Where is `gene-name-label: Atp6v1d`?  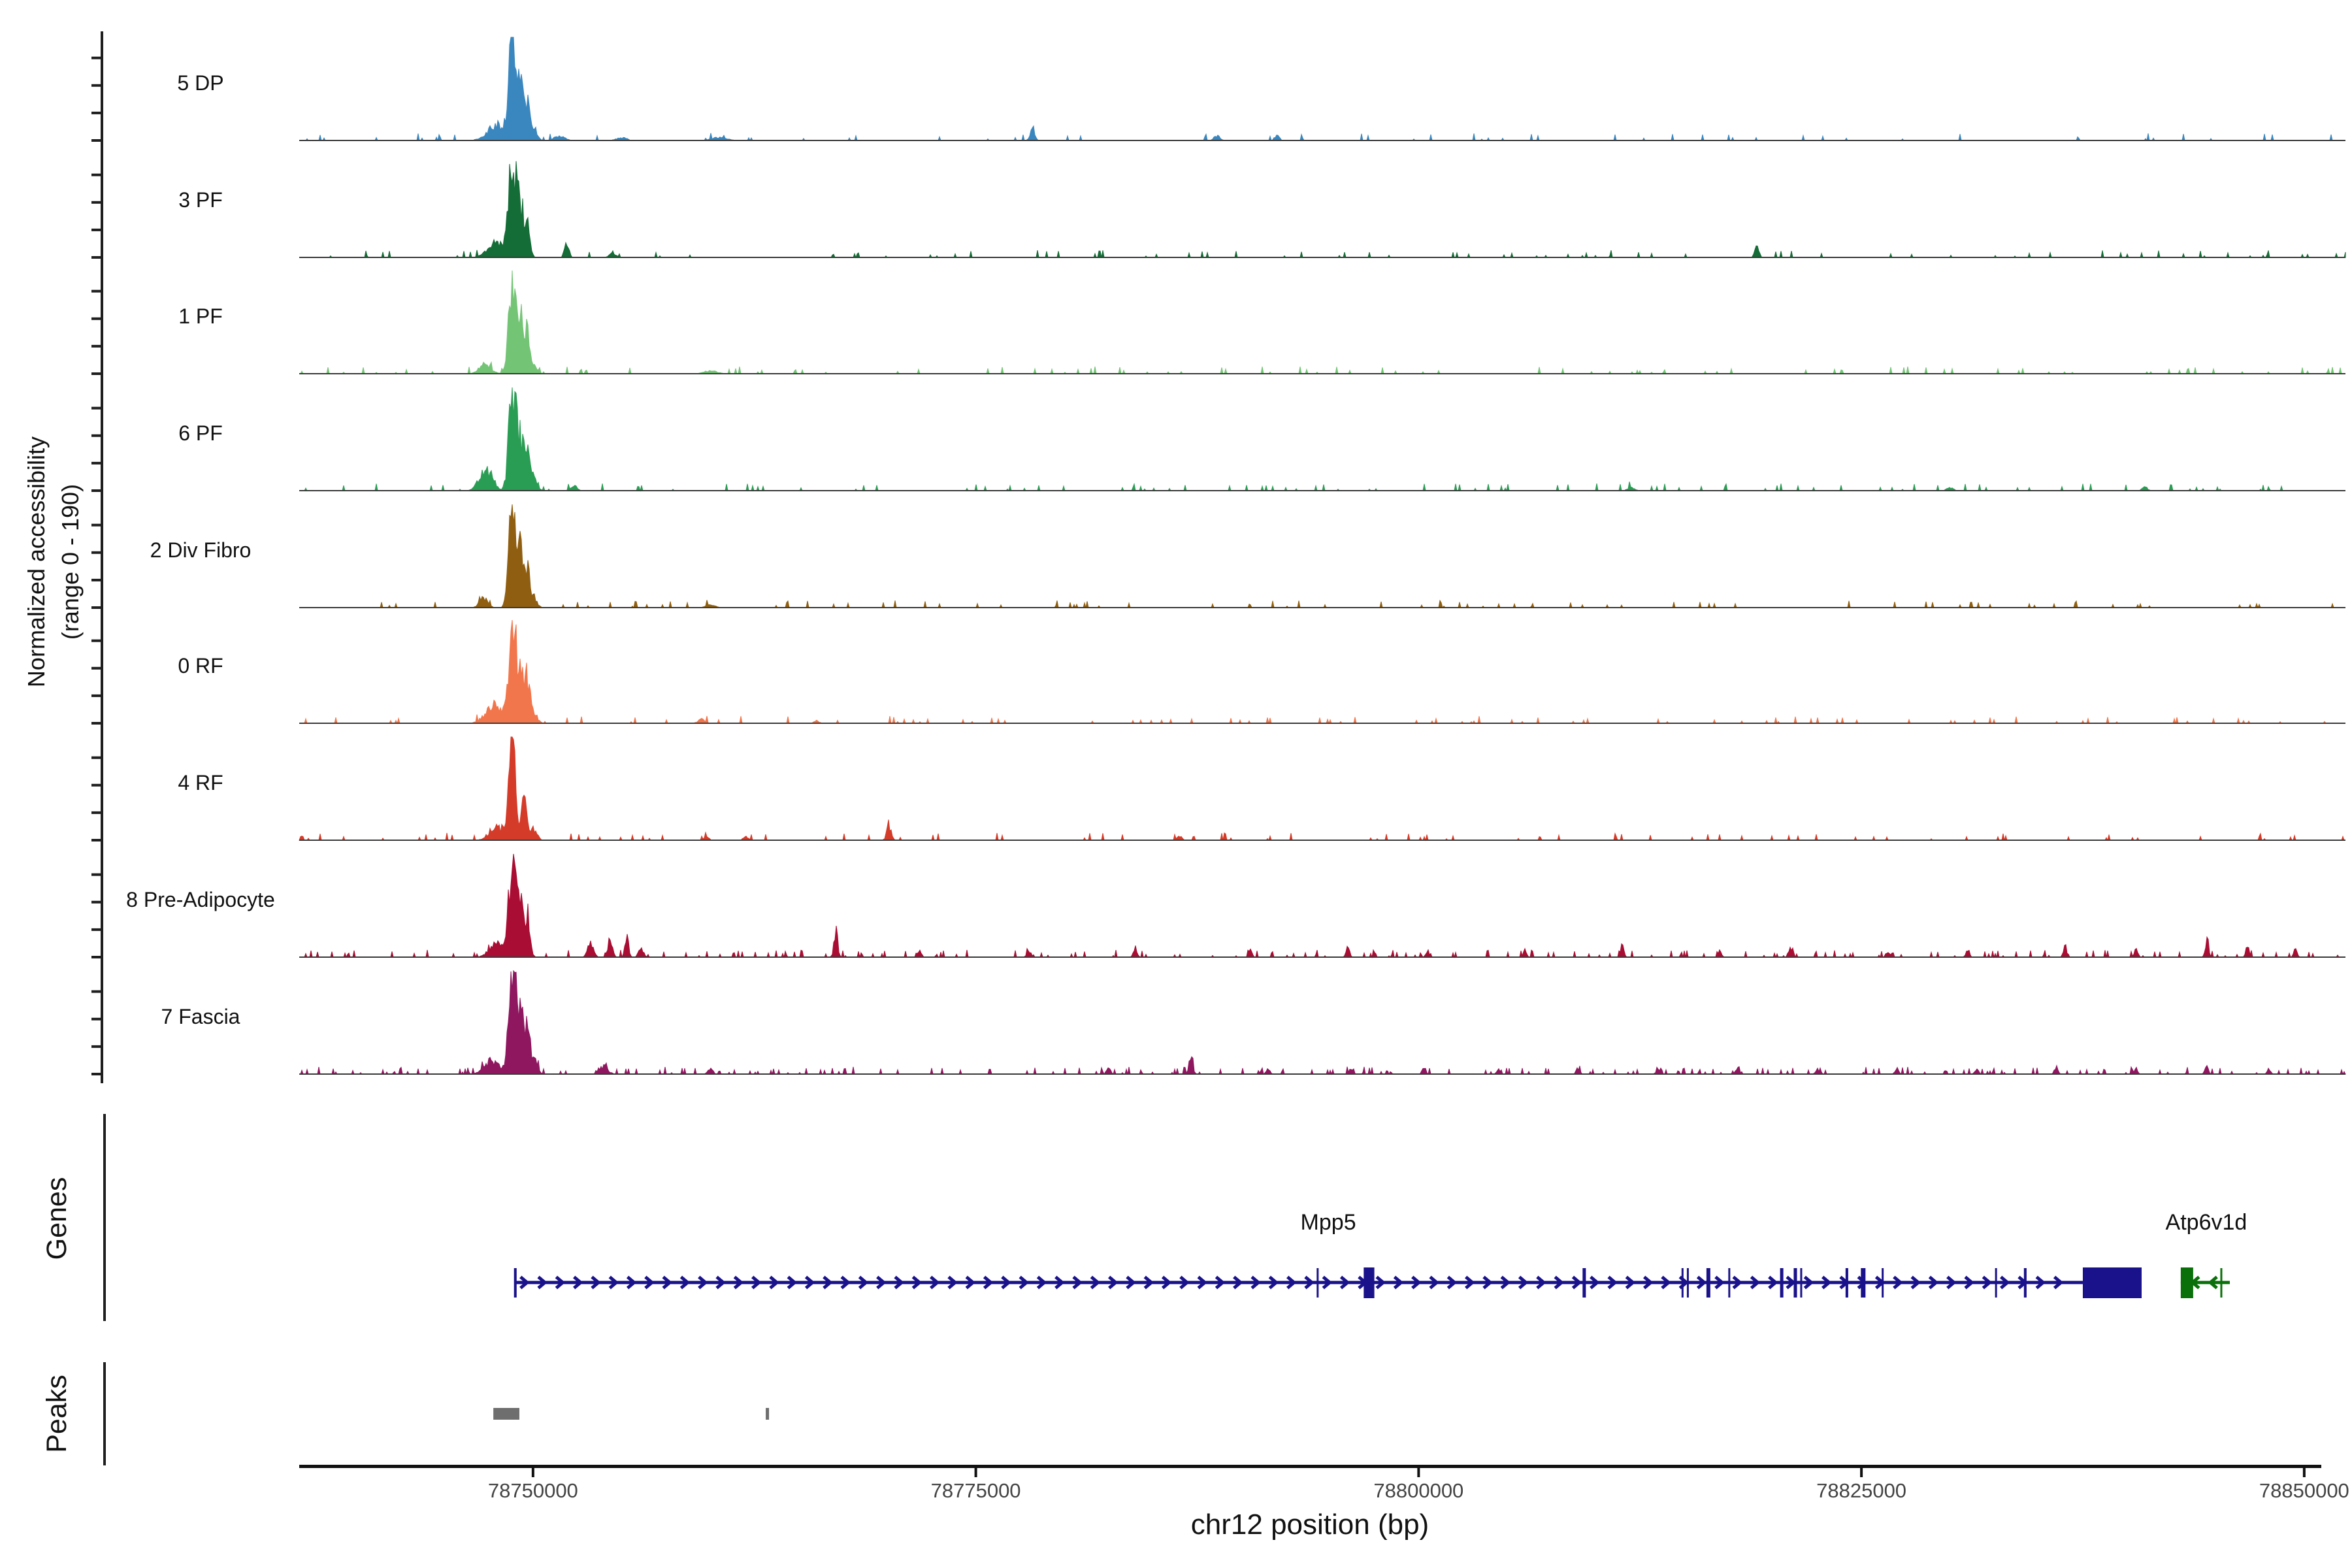 gene-name-label: Atp6v1d is located at coordinates (2206, 1222).